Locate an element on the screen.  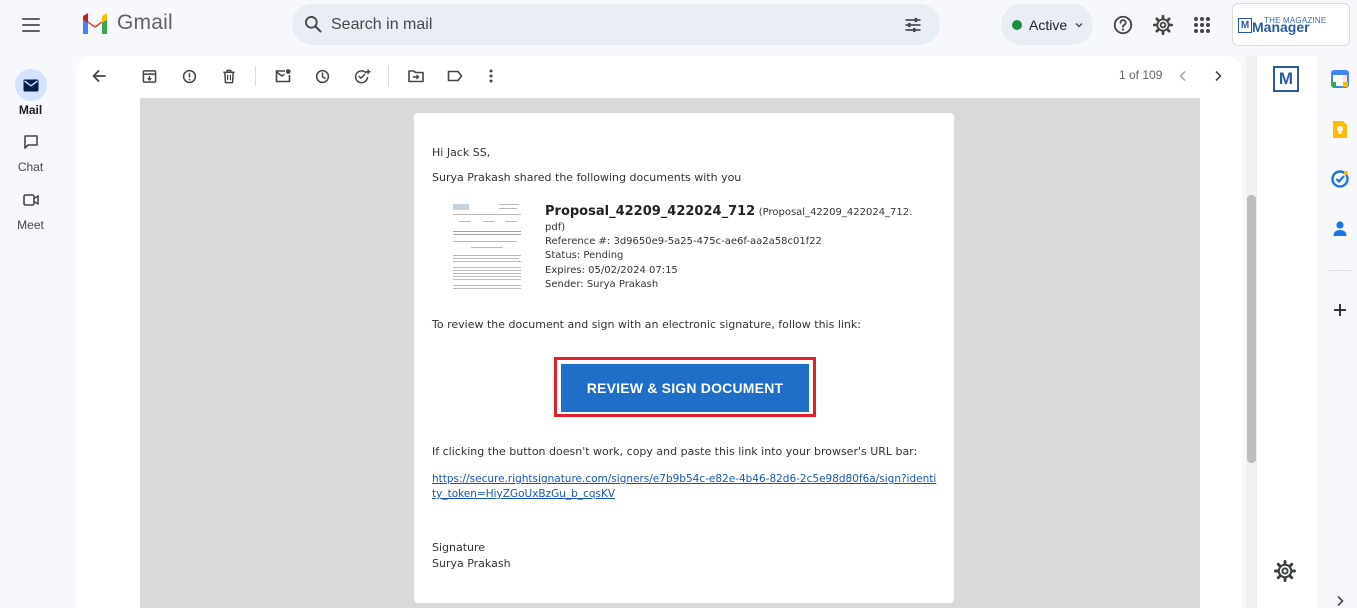
calendar-app-button is located at coordinates (1340, 79).